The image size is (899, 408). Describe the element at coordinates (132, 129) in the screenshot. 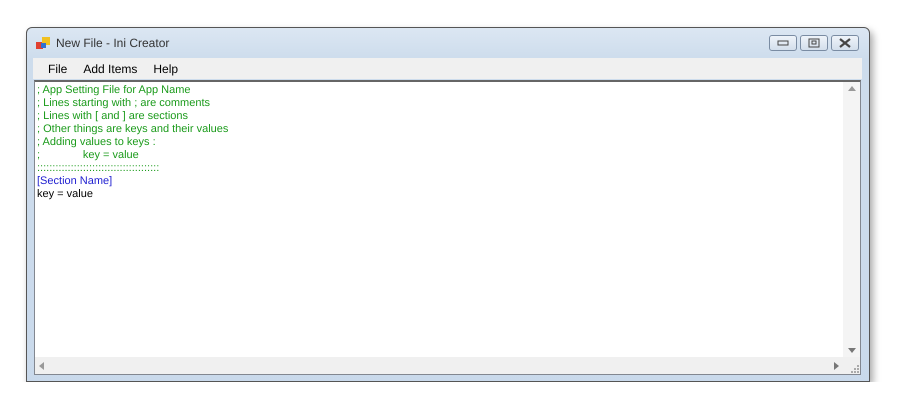

I see `comment-line: ; Other things are keys and their values` at that location.